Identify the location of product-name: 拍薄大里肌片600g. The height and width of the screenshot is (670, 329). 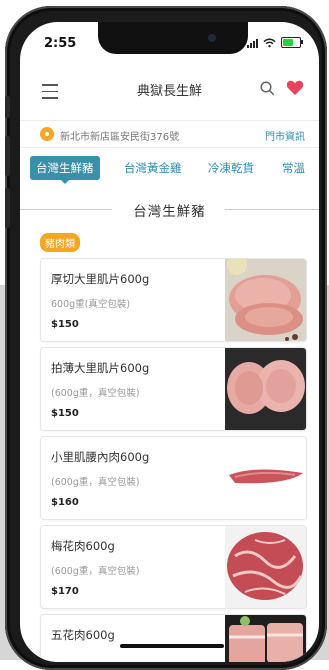
(100, 368).